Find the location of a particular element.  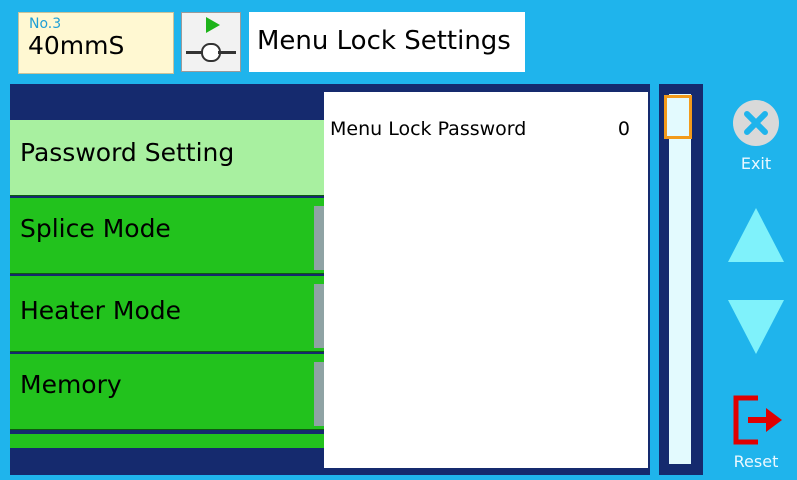

menu-item-splice-mode: Splice Mode is located at coordinates (168, 236).